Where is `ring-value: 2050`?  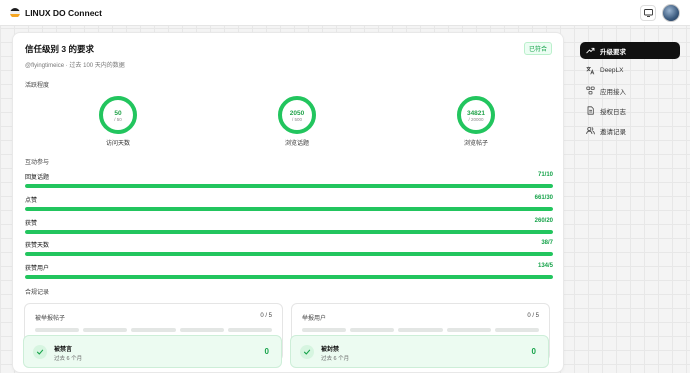 ring-value: 2050 is located at coordinates (297, 113).